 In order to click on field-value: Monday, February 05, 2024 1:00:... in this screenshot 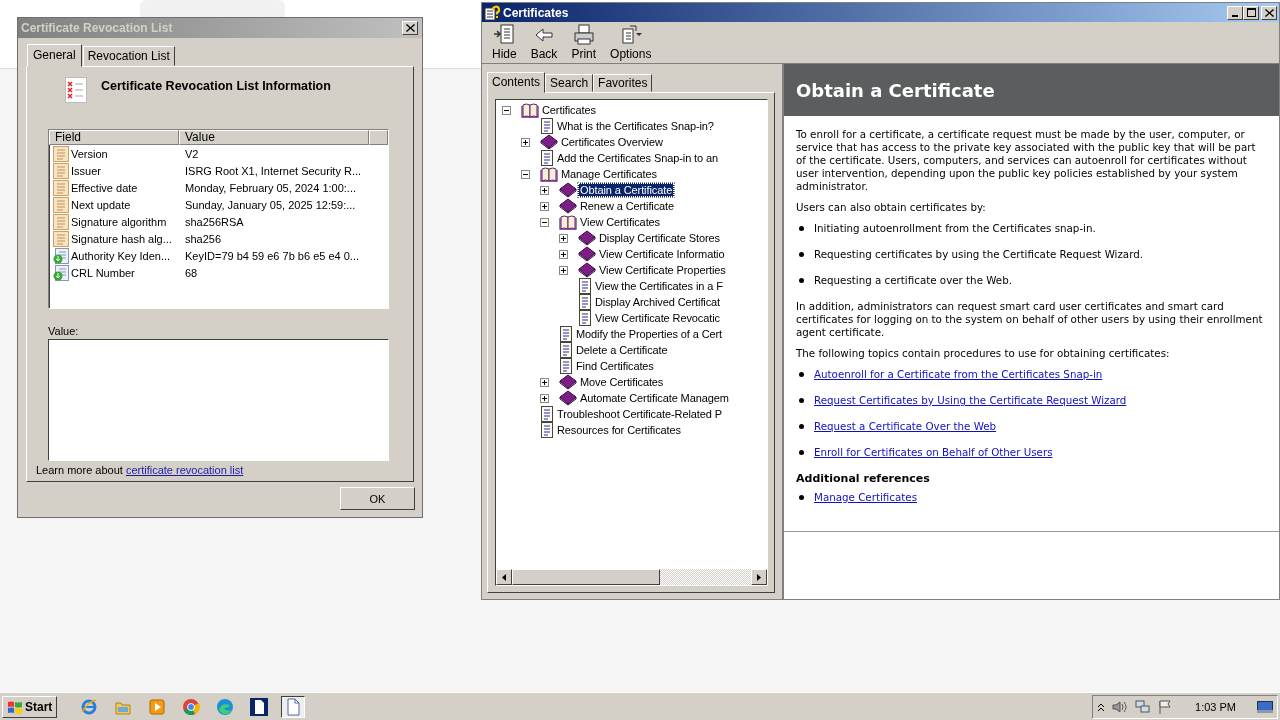, I will do `click(270, 187)`.